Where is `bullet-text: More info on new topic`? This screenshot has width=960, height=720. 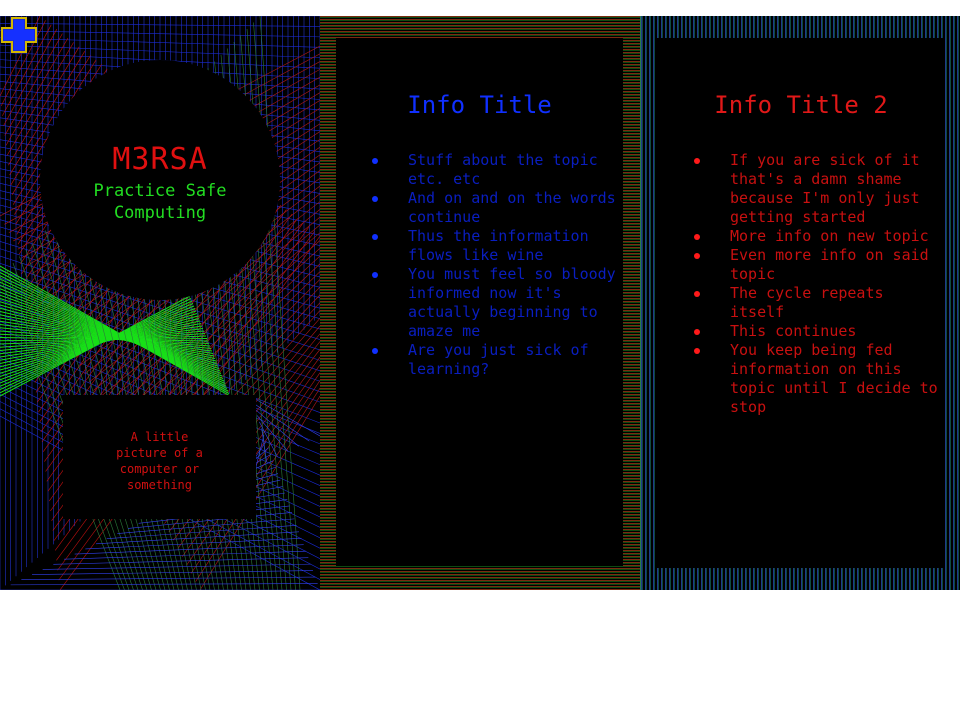
bullet-text: More info on new topic is located at coordinates (829, 236).